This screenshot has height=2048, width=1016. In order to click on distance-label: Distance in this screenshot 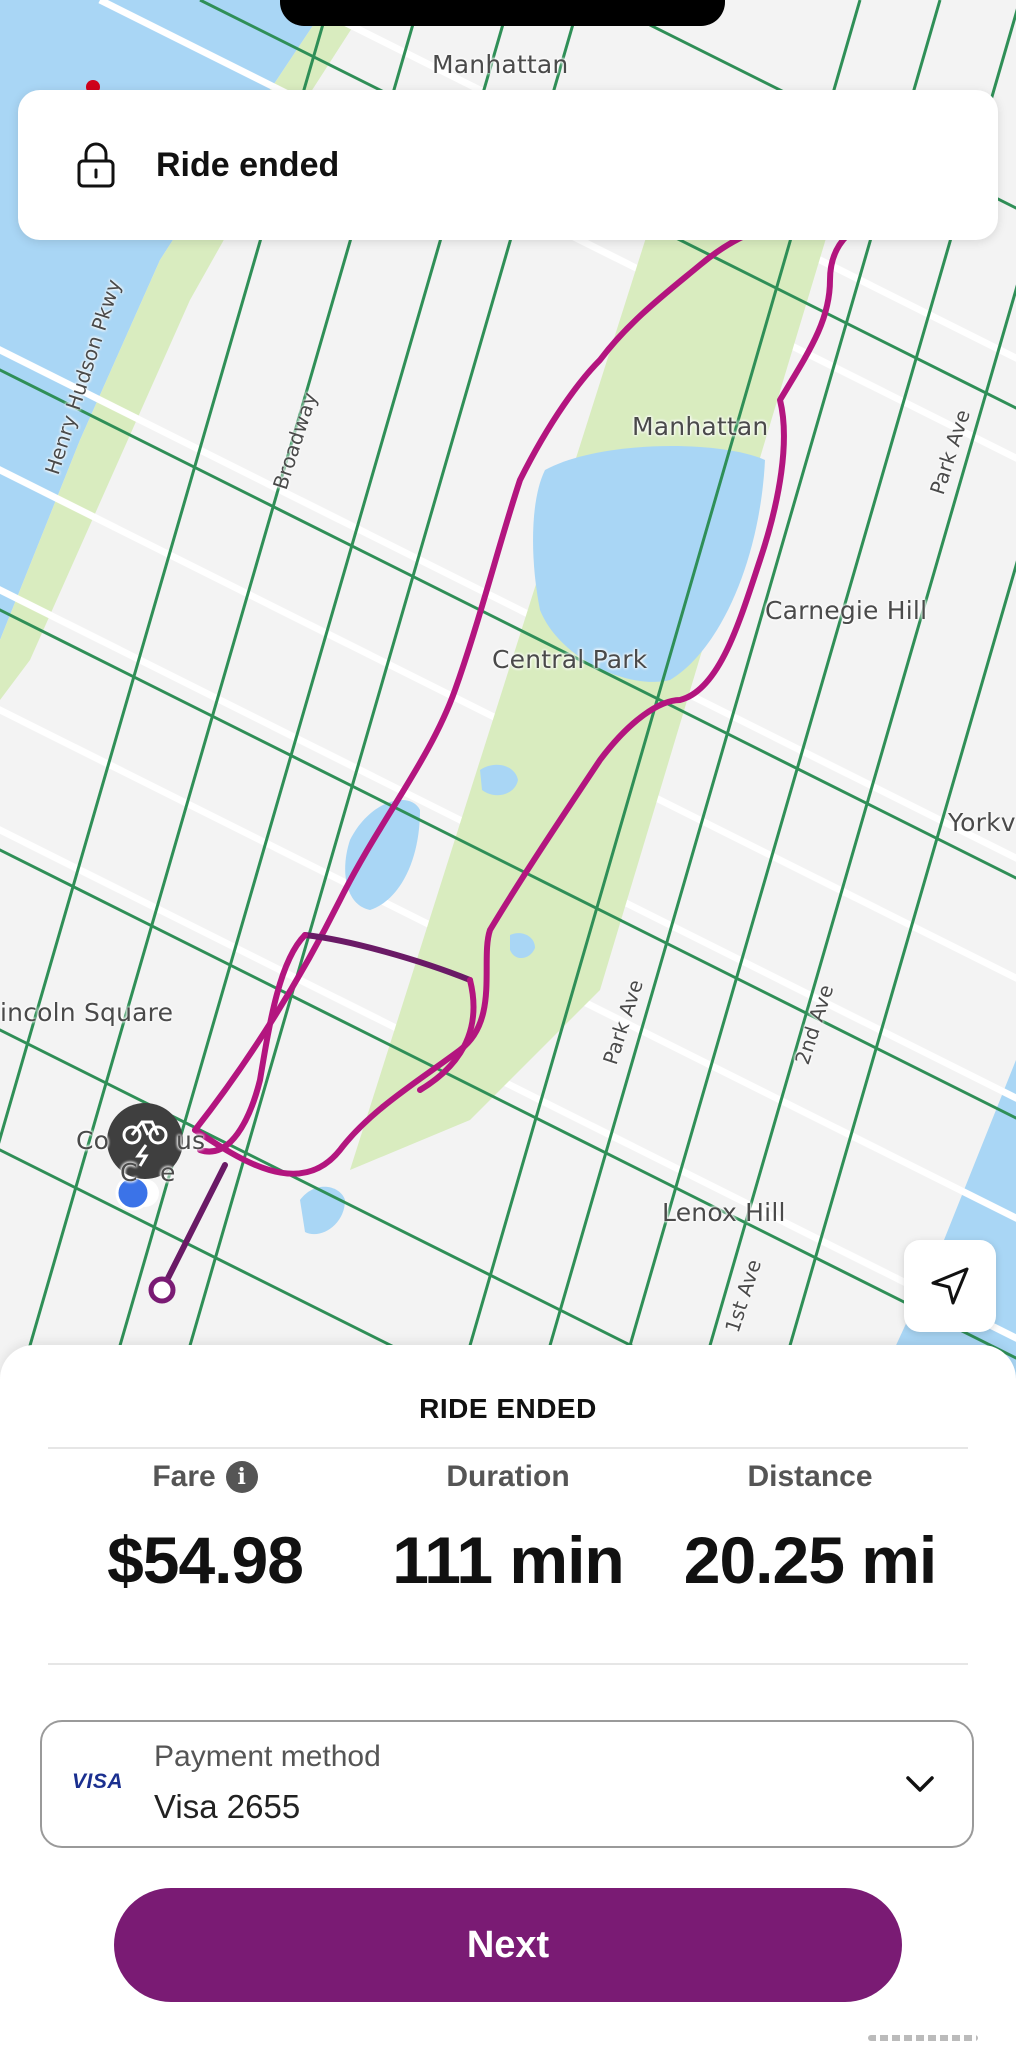, I will do `click(810, 1476)`.